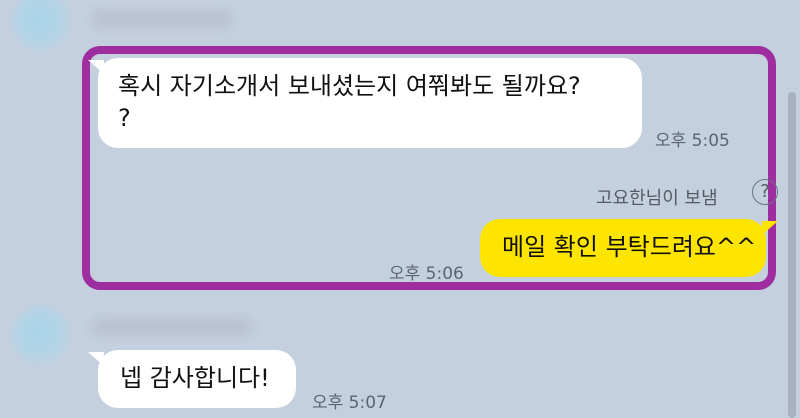 The width and height of the screenshot is (800, 418). I want to click on bubble-tail, so click(770, 228).